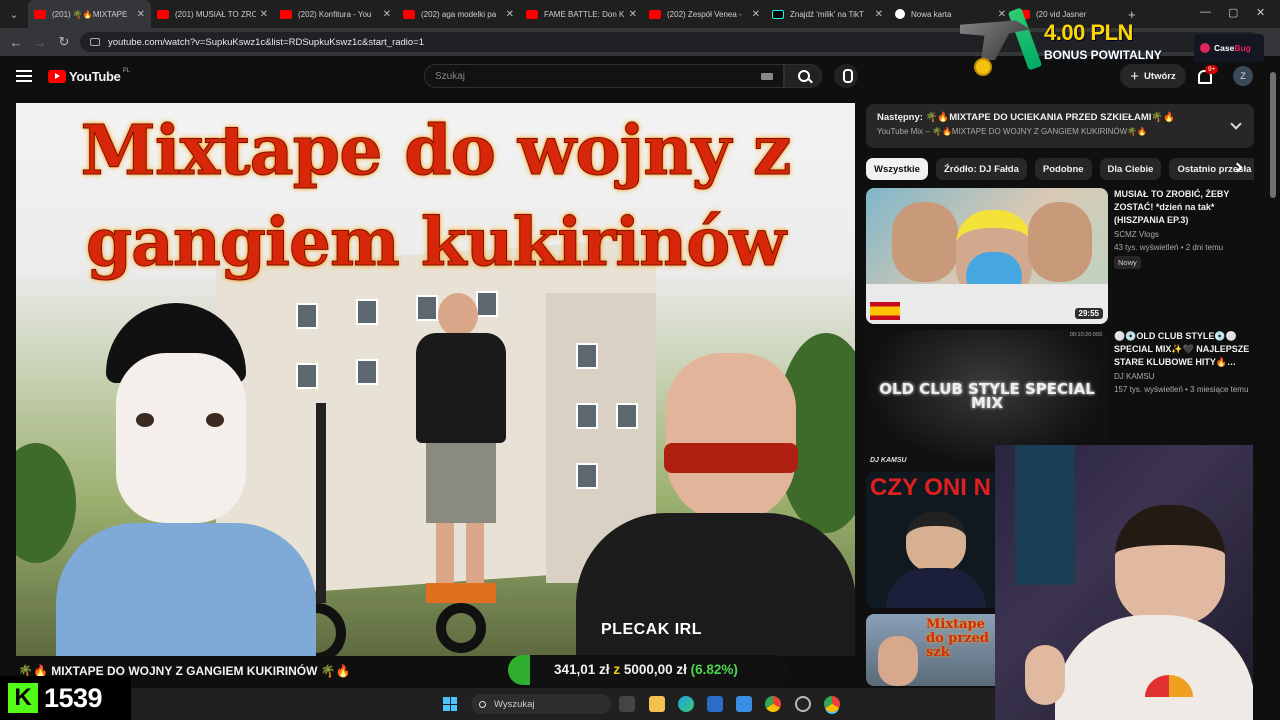  I want to click on donation-current: 341,01 zł, so click(582, 669).